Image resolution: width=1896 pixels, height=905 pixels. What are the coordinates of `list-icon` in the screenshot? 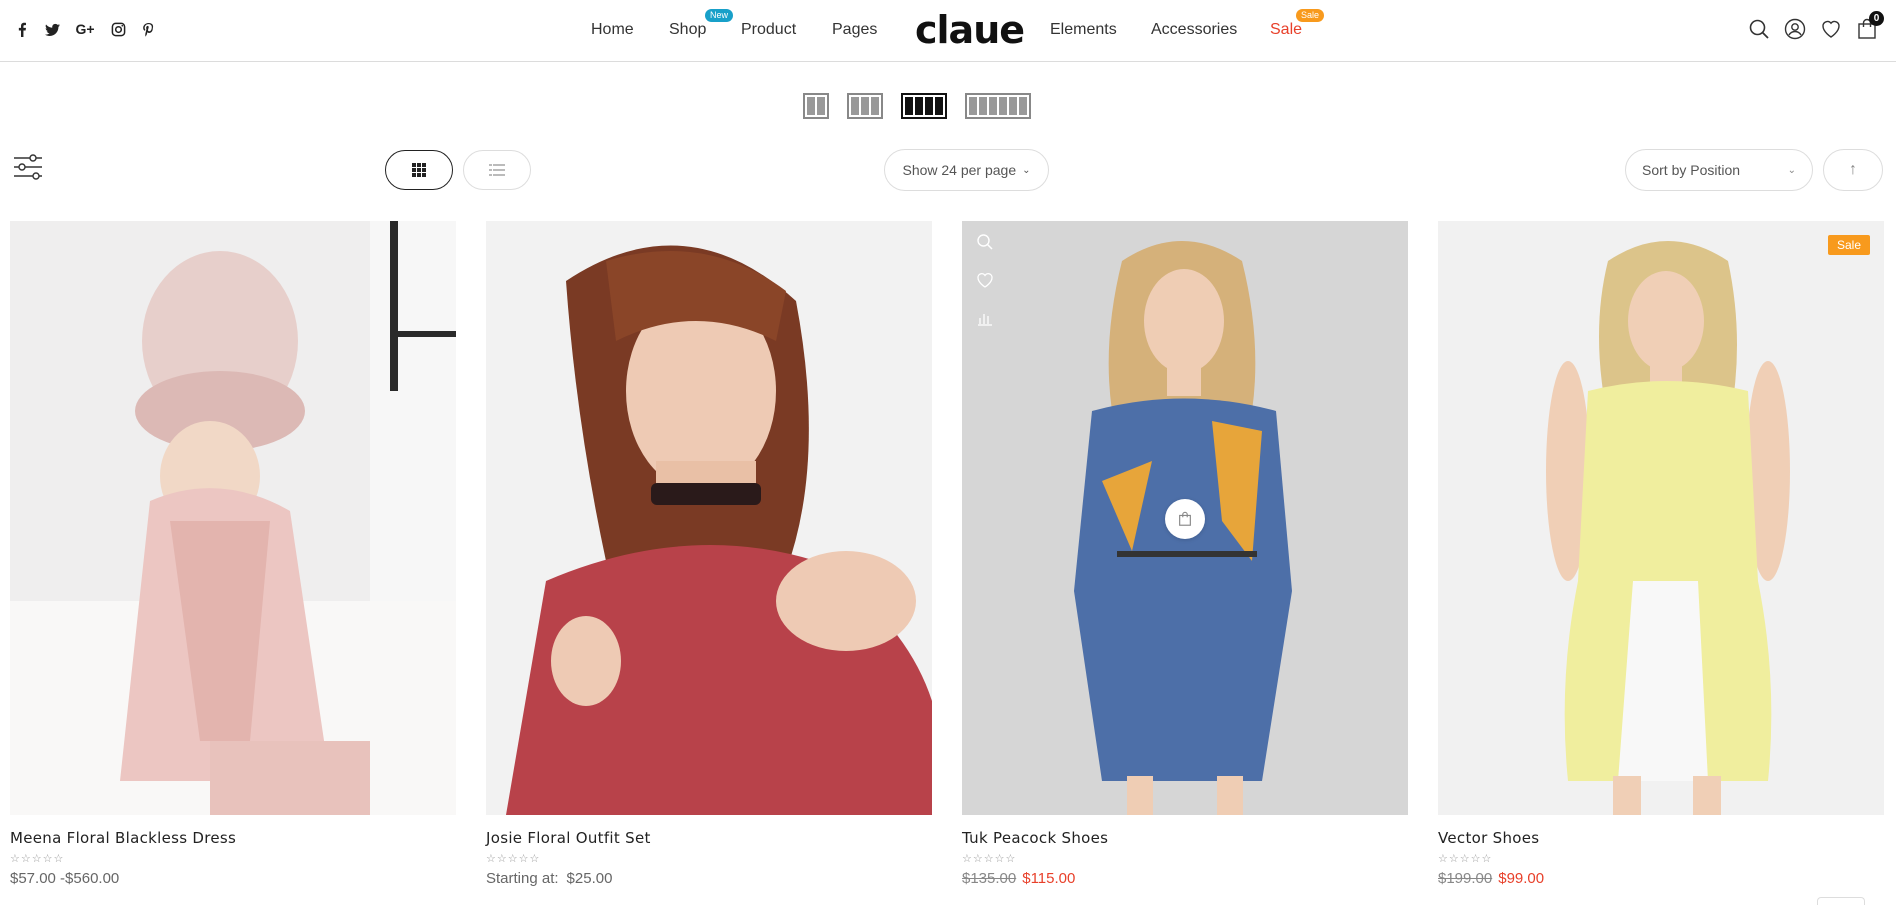 It's located at (497, 170).